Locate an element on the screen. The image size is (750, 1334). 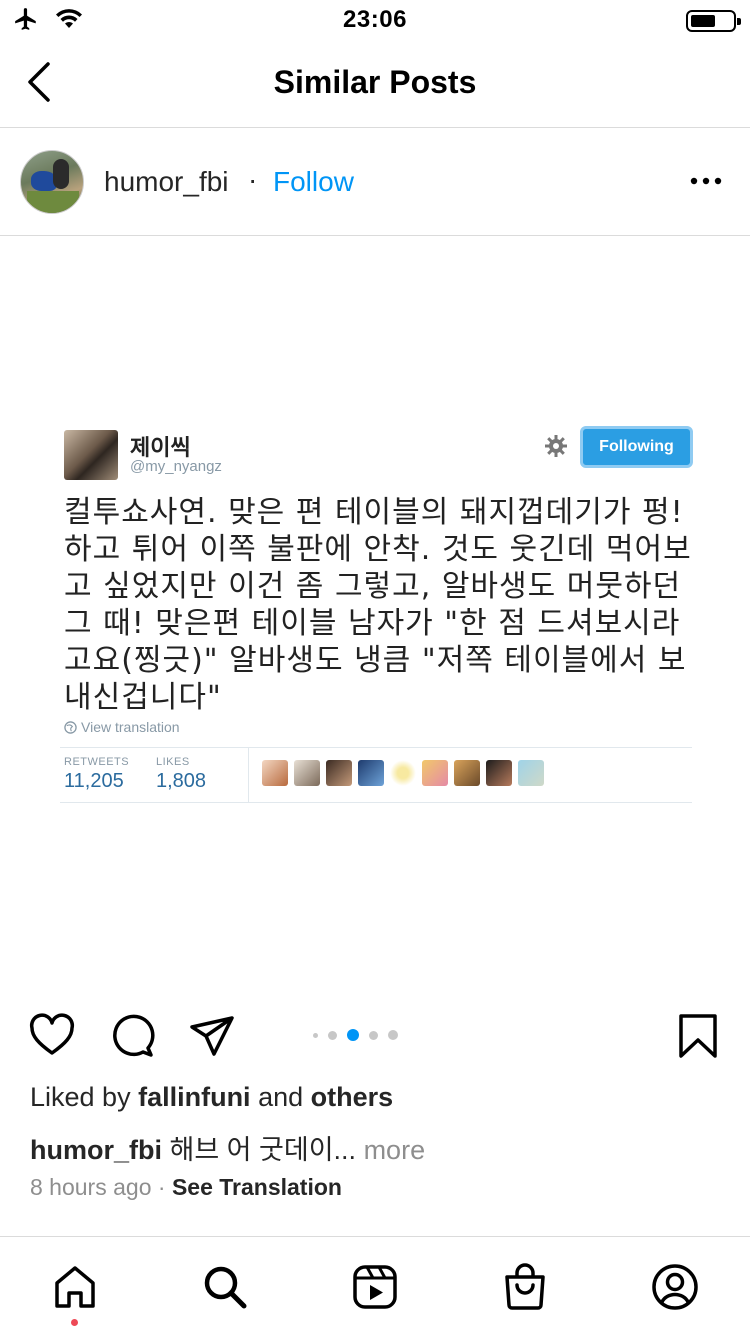
tweet-avatar is located at coordinates (91, 455).